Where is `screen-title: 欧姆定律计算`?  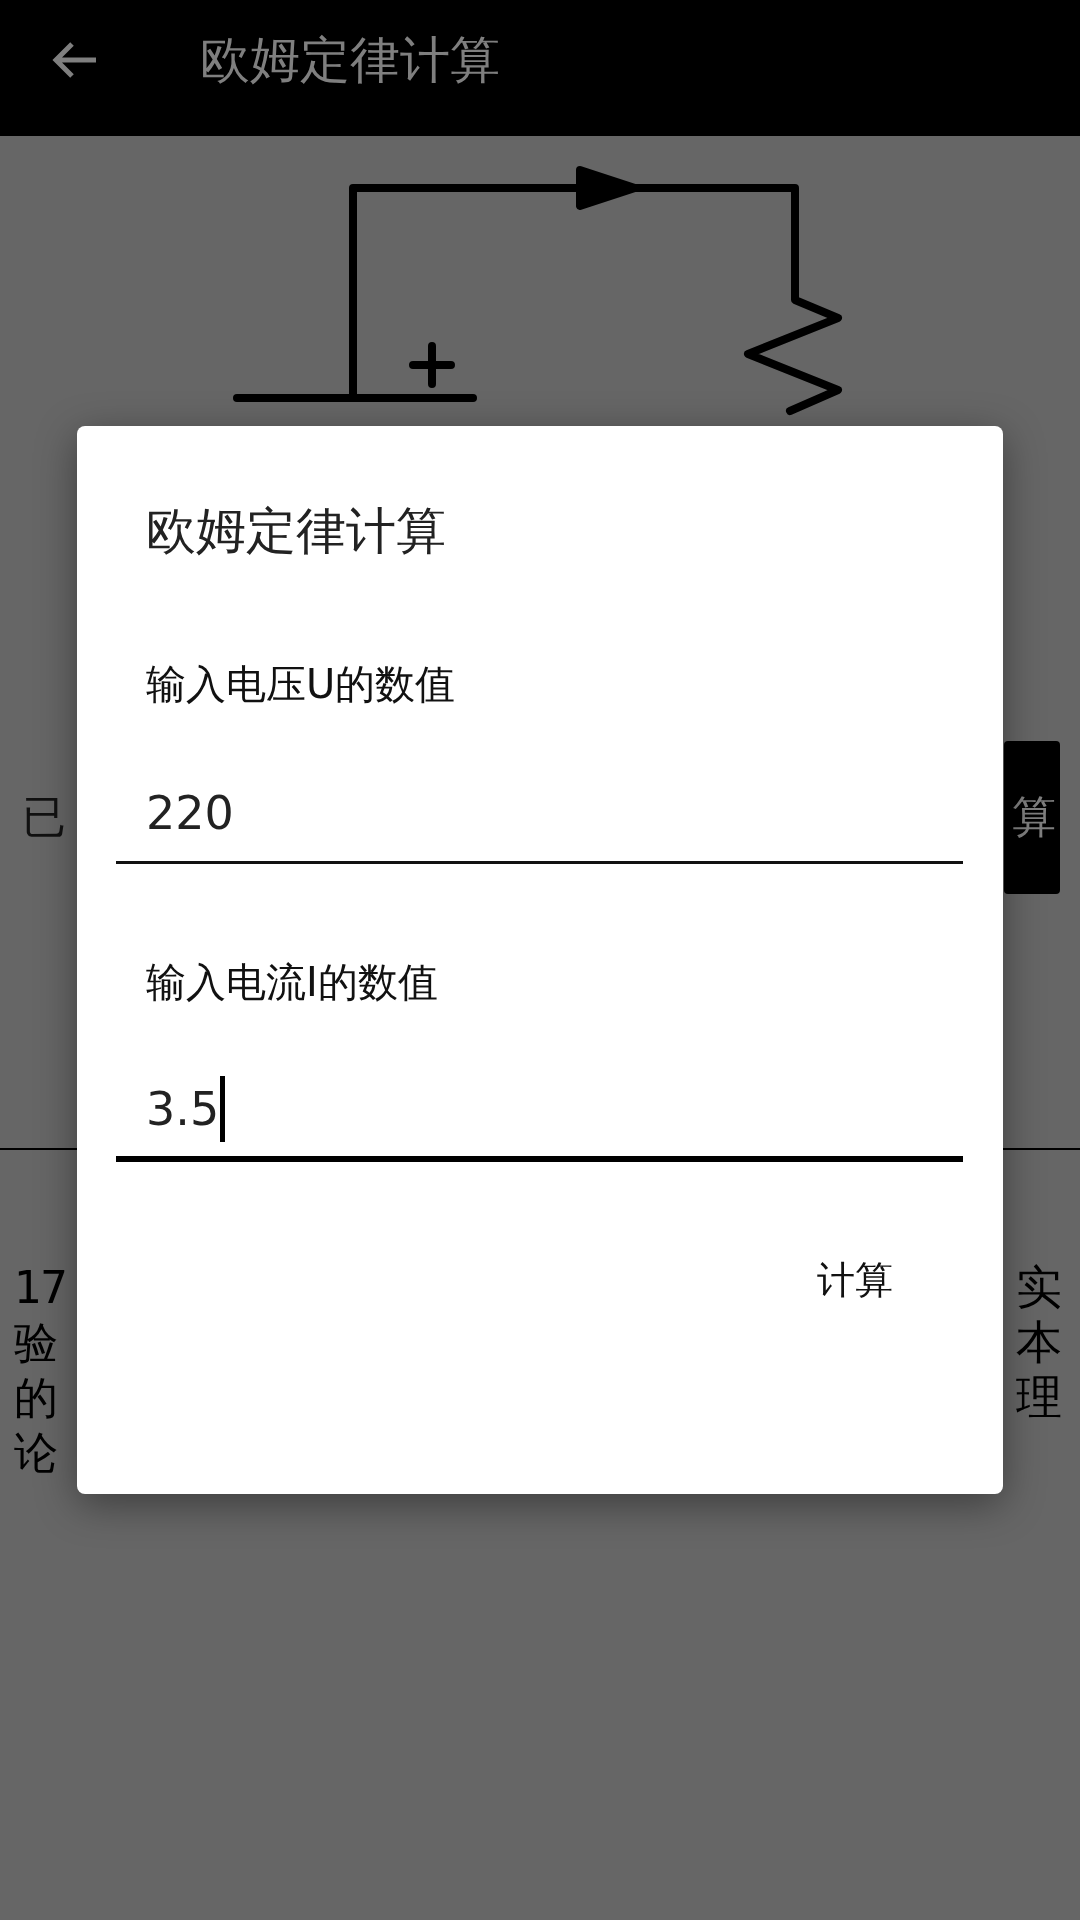
screen-title: 欧姆定律计算 is located at coordinates (350, 60).